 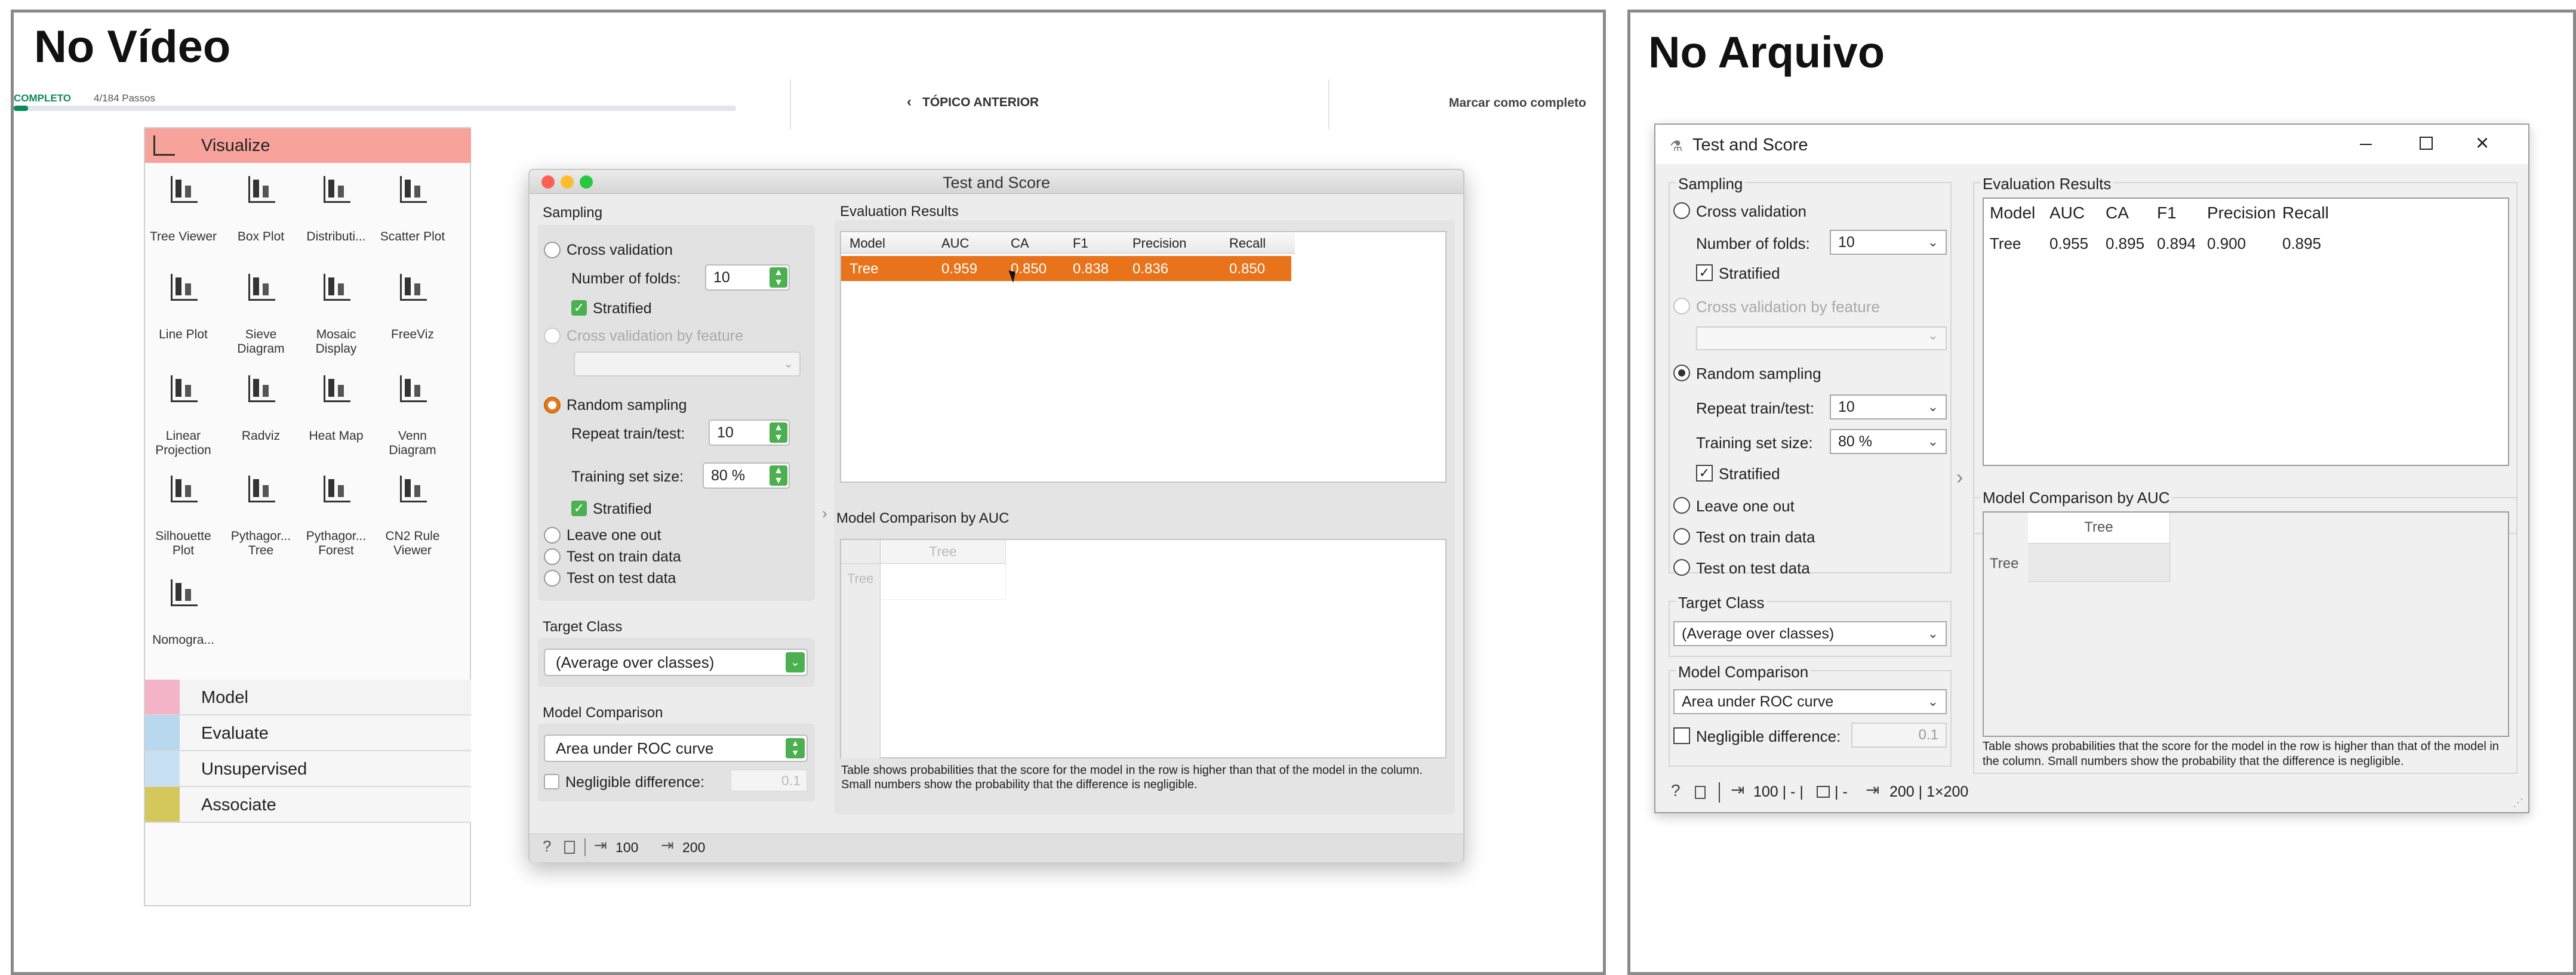 What do you see at coordinates (1888, 441) in the screenshot?
I see `training-size-select: 80 % ⌄` at bounding box center [1888, 441].